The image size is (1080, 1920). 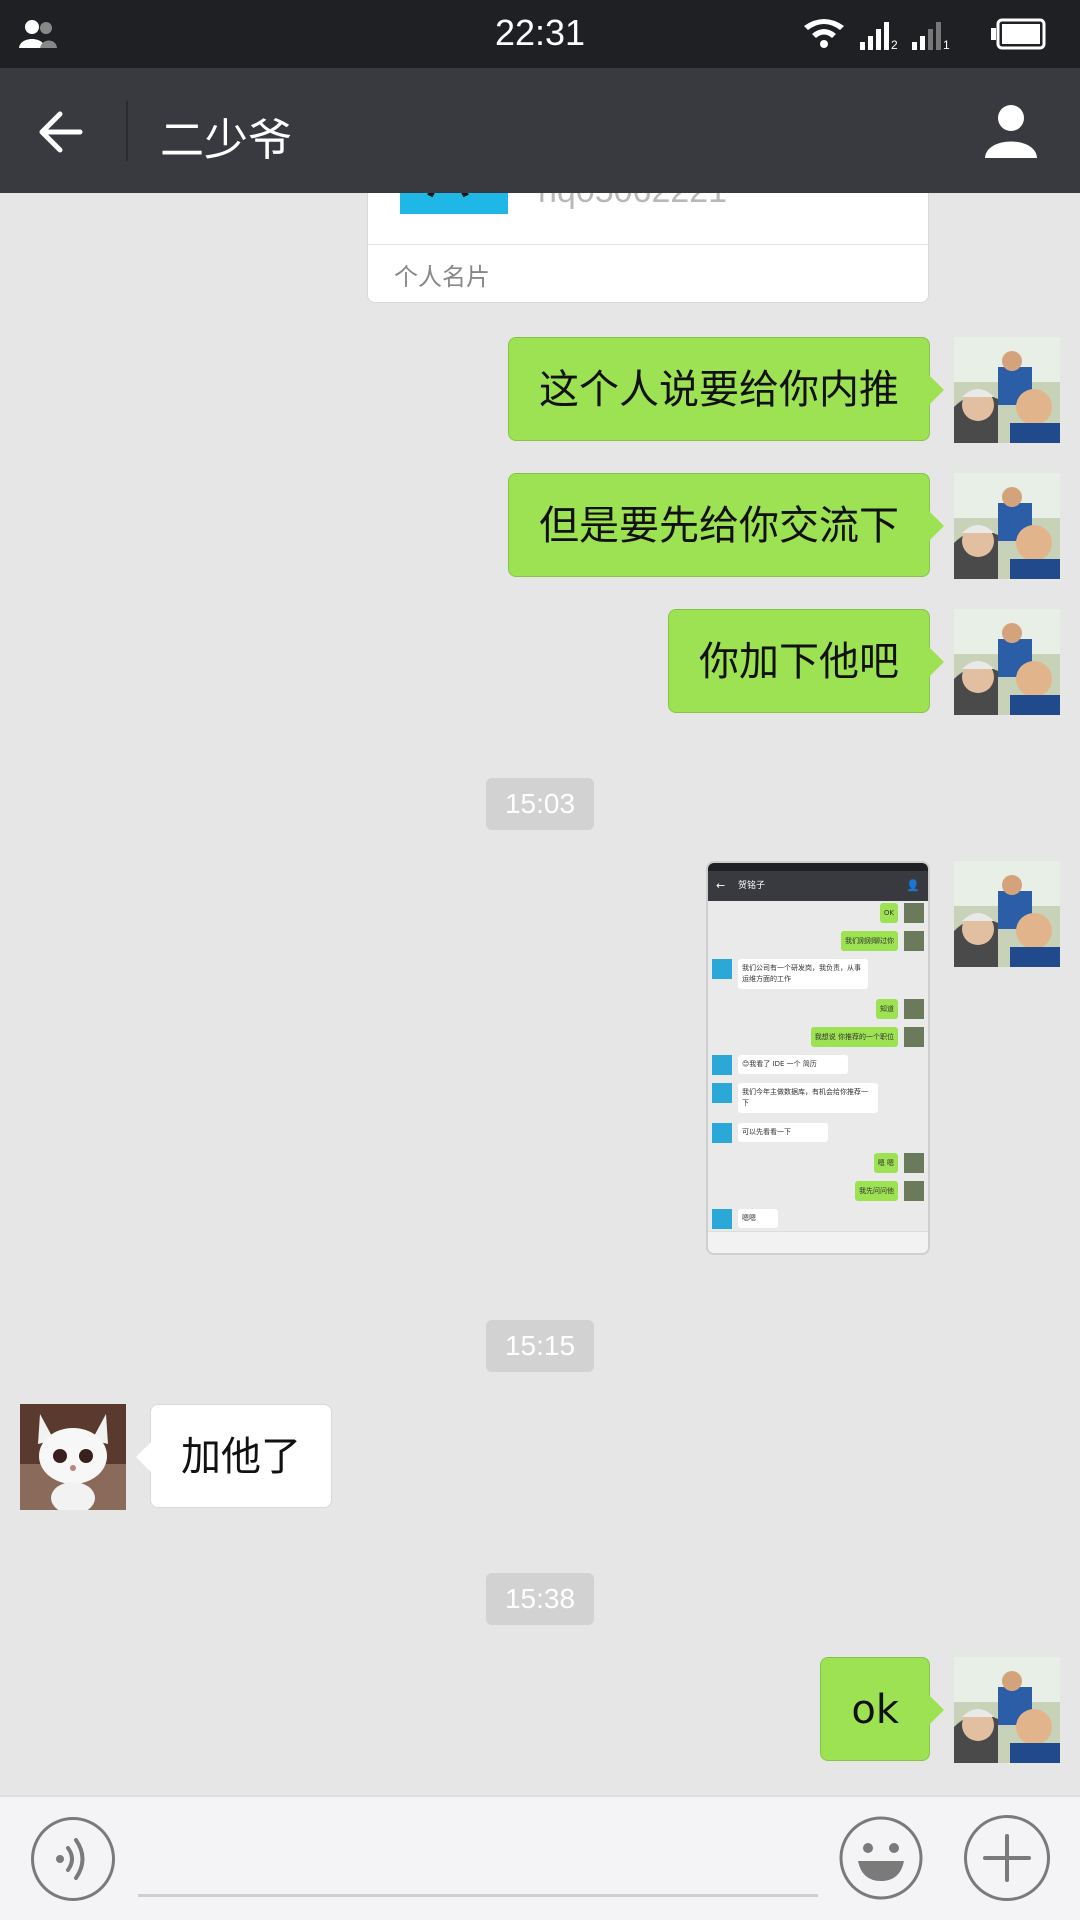 I want to click on incoming-message: 加他了, so click(x=234, y=1456).